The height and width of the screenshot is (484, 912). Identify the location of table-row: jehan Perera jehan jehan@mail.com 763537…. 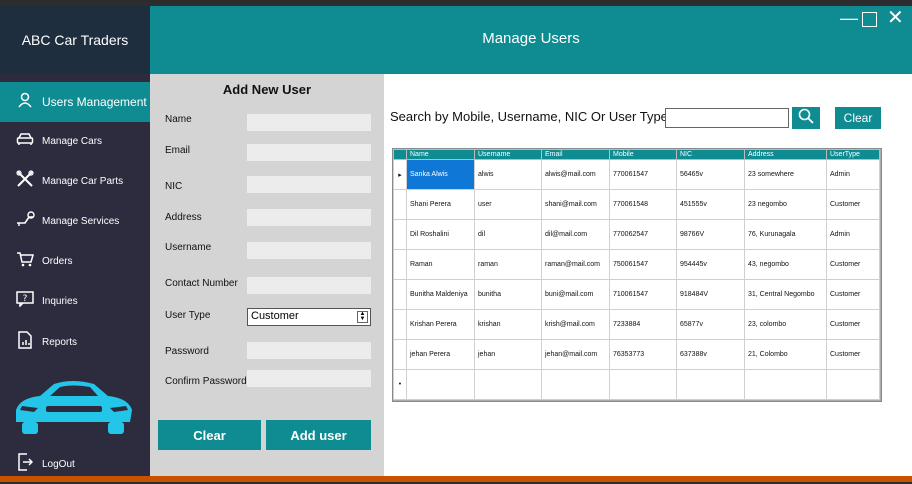
(636, 354).